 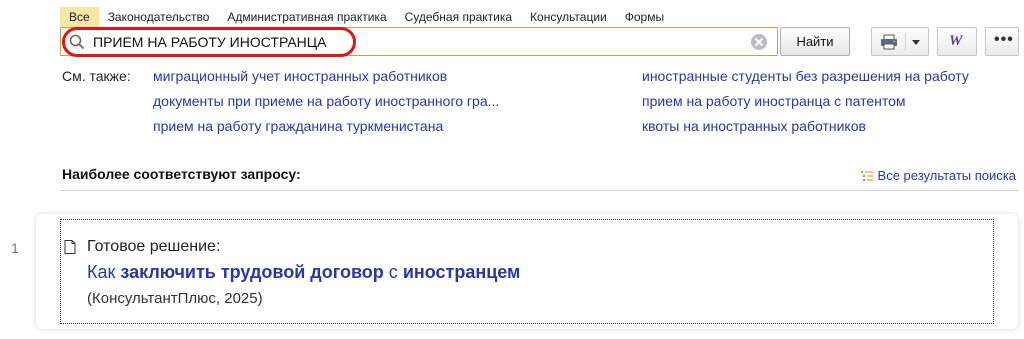 What do you see at coordinates (181, 174) in the screenshot?
I see `results-section-title: Наиболее соответствуют запросу:` at bounding box center [181, 174].